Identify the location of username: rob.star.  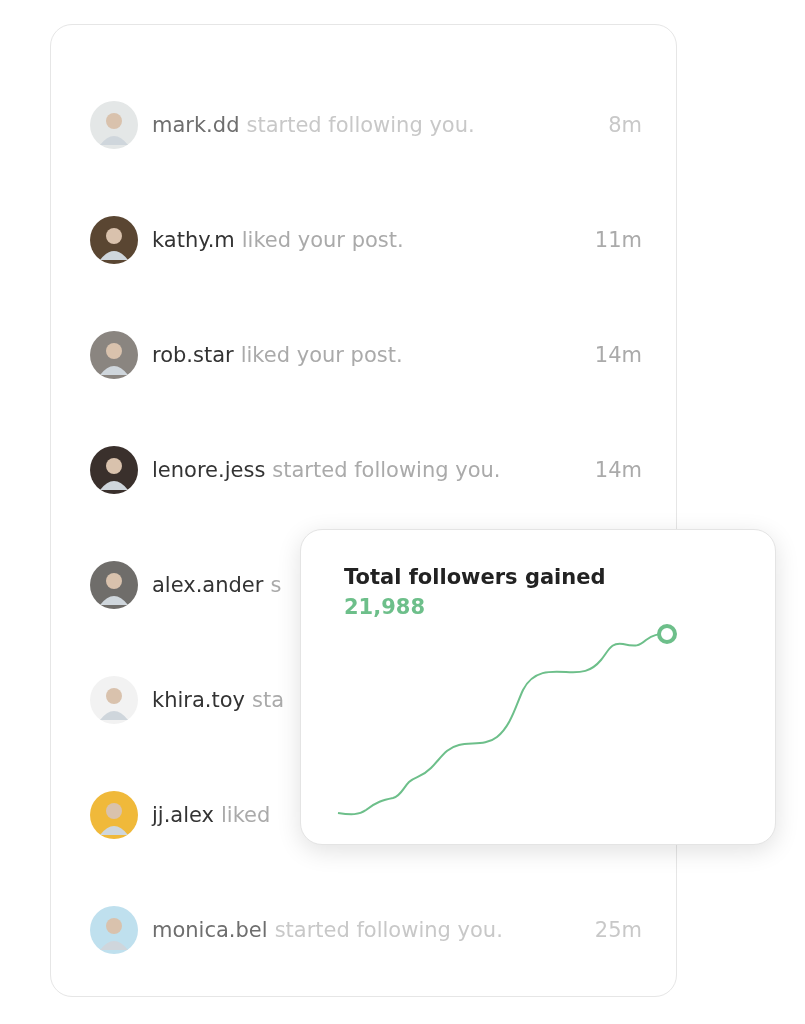
(193, 355).